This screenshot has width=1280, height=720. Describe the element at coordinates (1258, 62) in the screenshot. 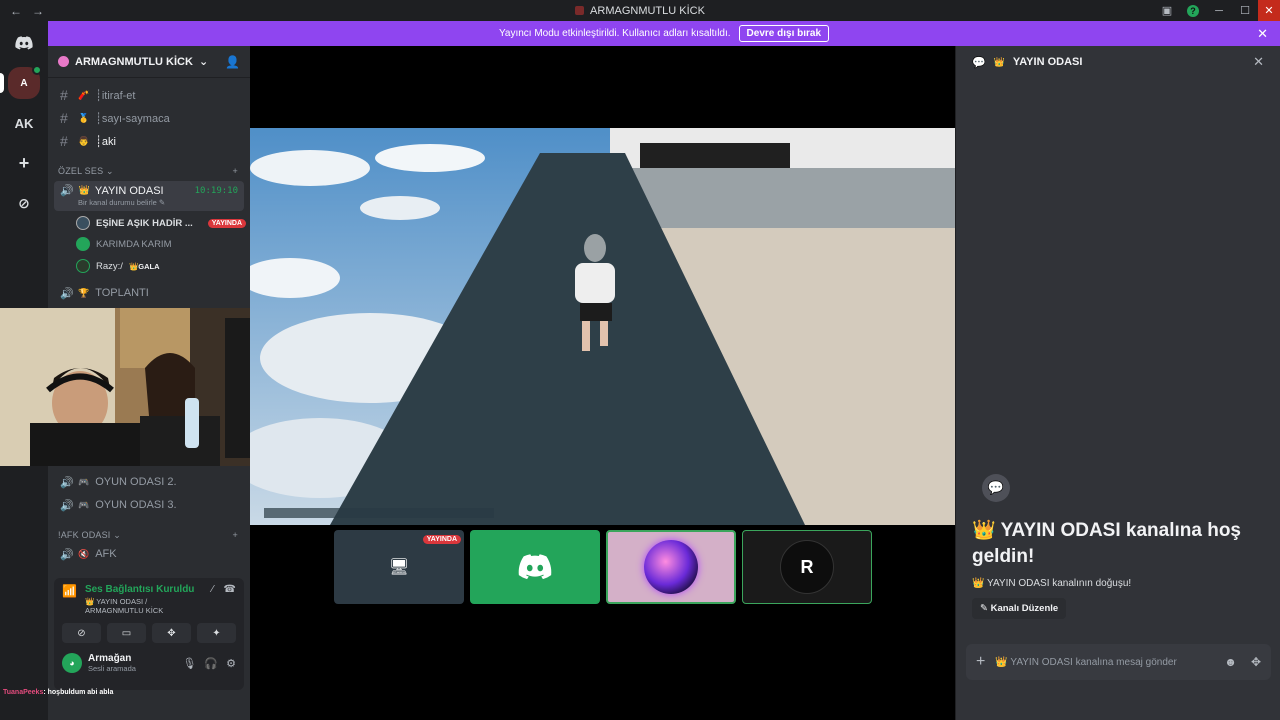

I see `close-icon: ✕` at that location.